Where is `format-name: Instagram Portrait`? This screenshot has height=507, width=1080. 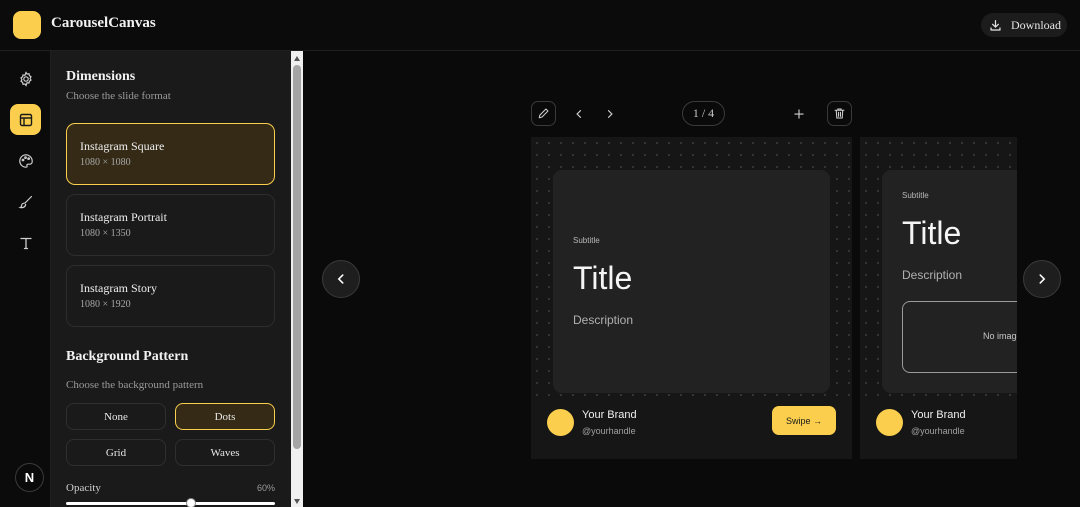
format-name: Instagram Portrait is located at coordinates (123, 217).